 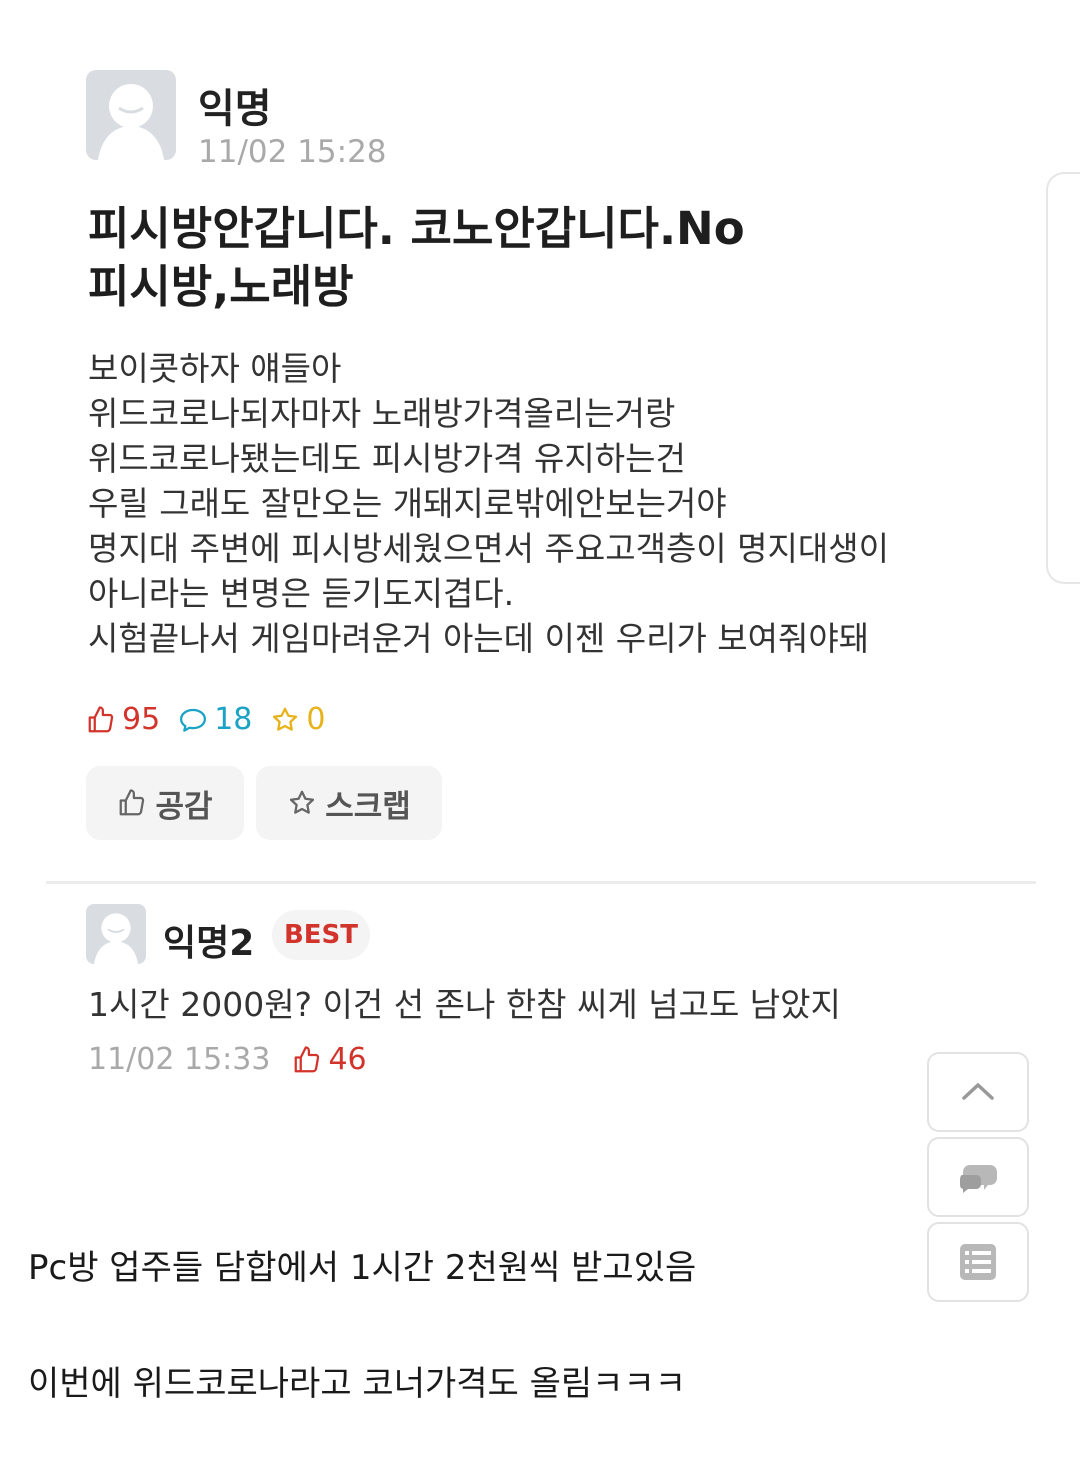 I want to click on list-icon, so click(x=978, y=1262).